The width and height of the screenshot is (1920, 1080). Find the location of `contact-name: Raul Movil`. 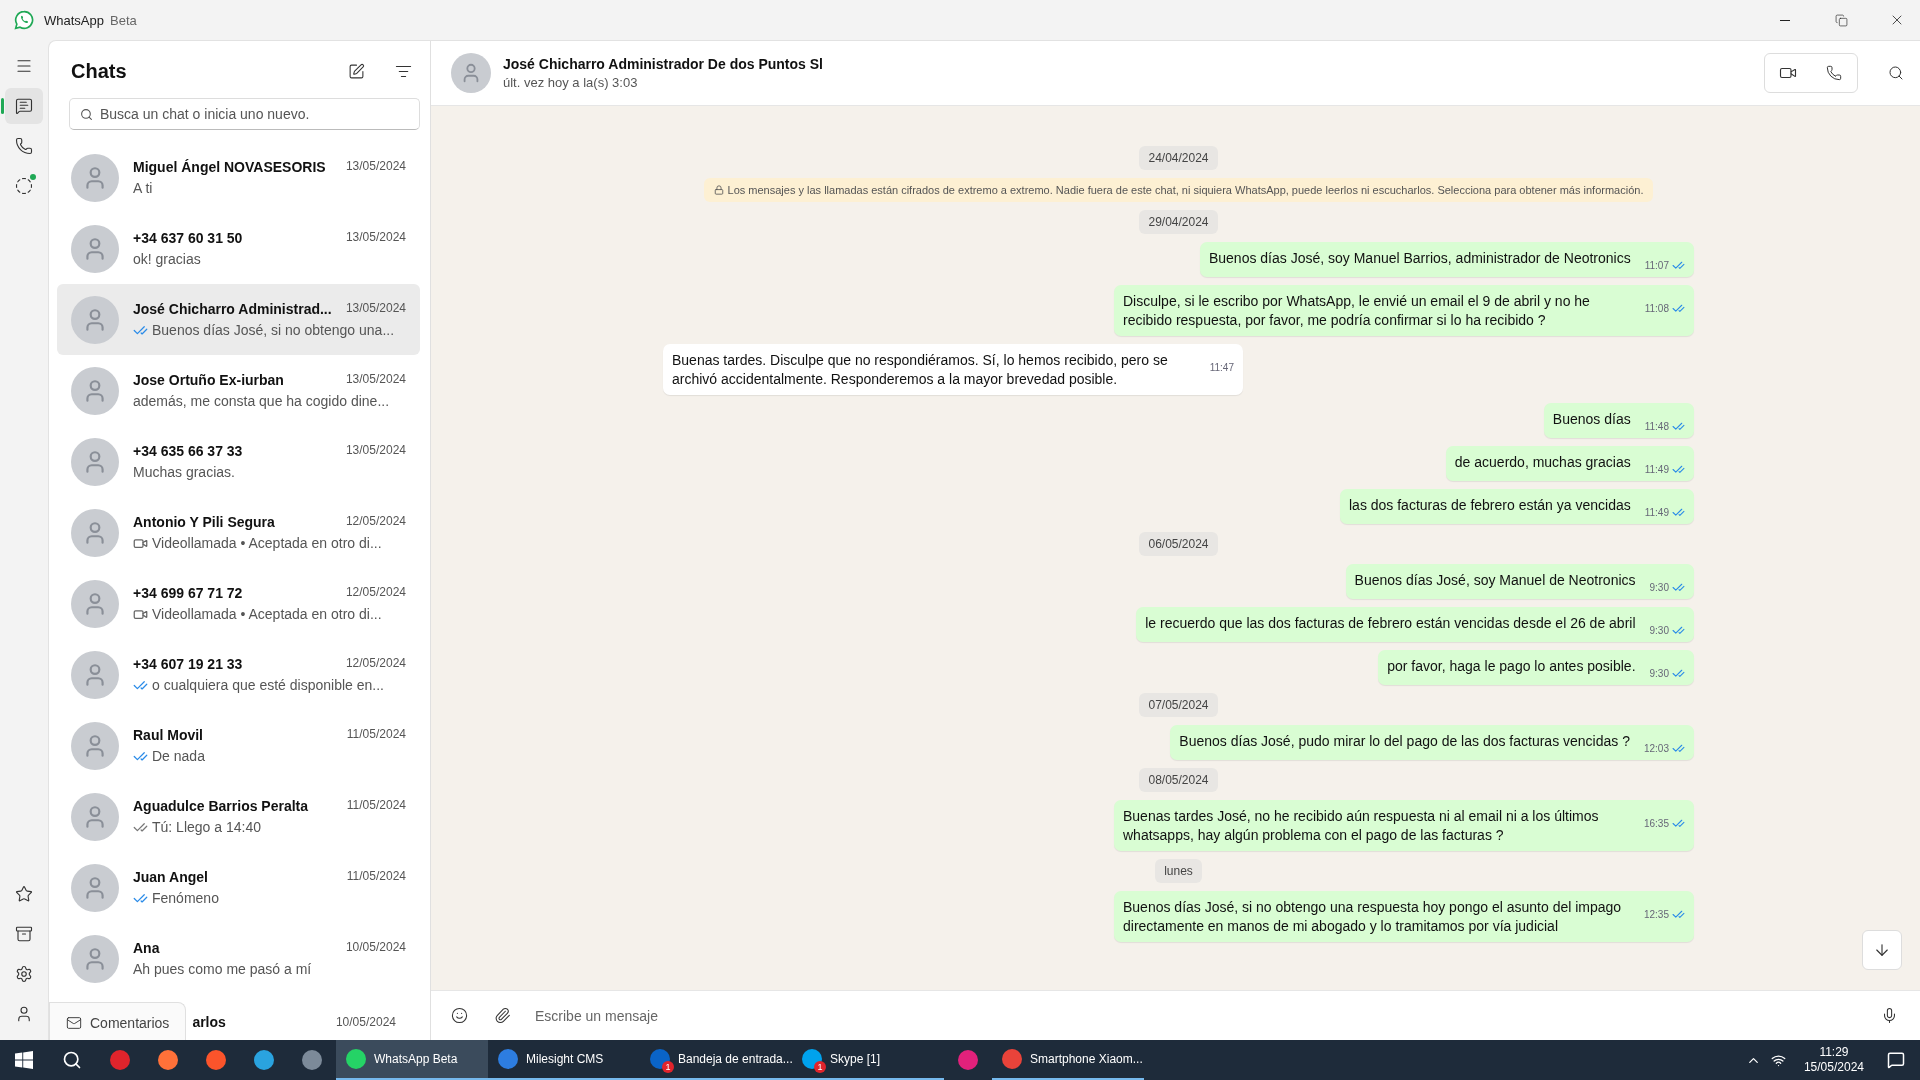

contact-name: Raul Movil is located at coordinates (168, 735).